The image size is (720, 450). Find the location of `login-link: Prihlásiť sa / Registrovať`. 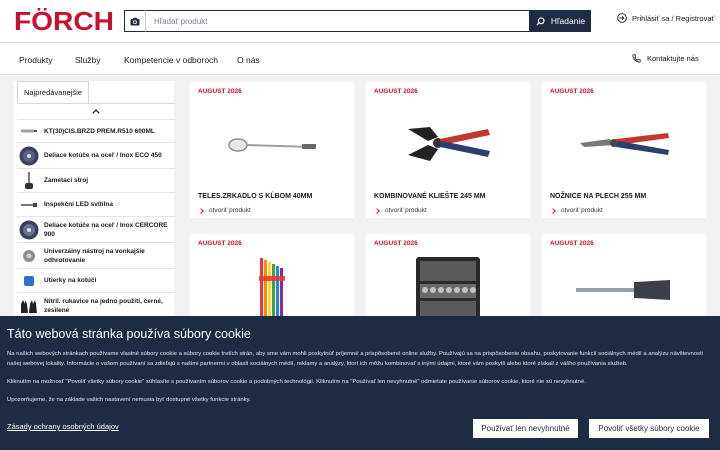

login-link: Prihlásiť sa / Registrovať is located at coordinates (665, 18).